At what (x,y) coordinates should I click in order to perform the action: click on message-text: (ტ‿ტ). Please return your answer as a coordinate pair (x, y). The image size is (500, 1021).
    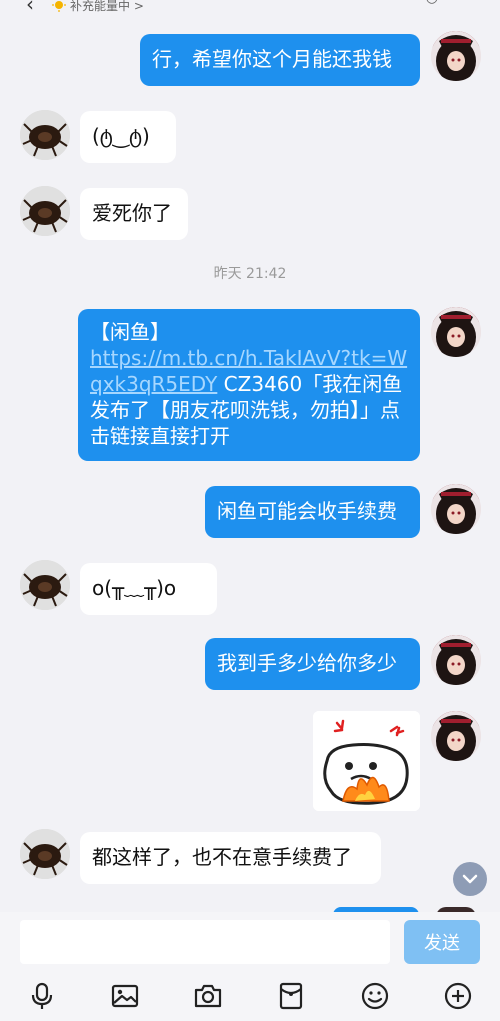
    Looking at the image, I should click on (121, 136).